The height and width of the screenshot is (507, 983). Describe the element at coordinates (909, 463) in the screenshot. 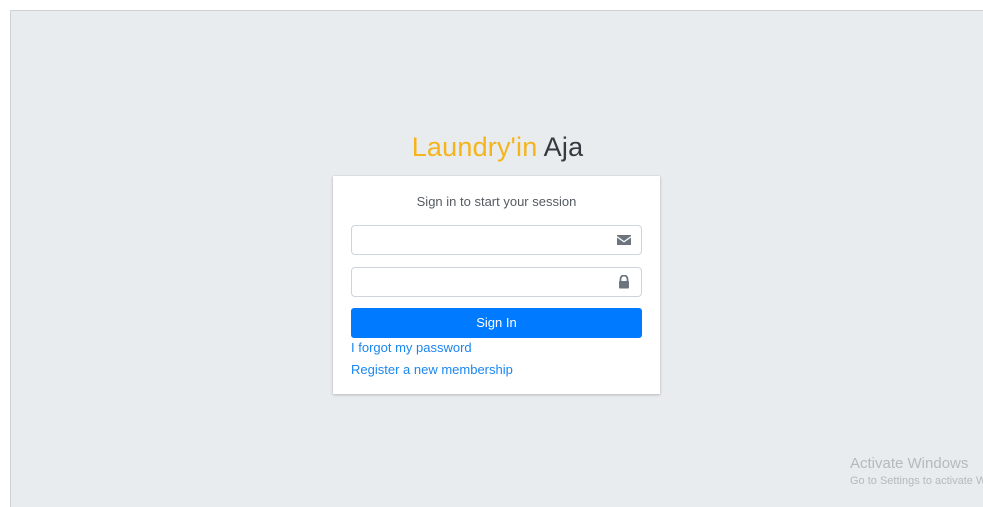

I see `activate-windows-title: Activate Windows` at that location.